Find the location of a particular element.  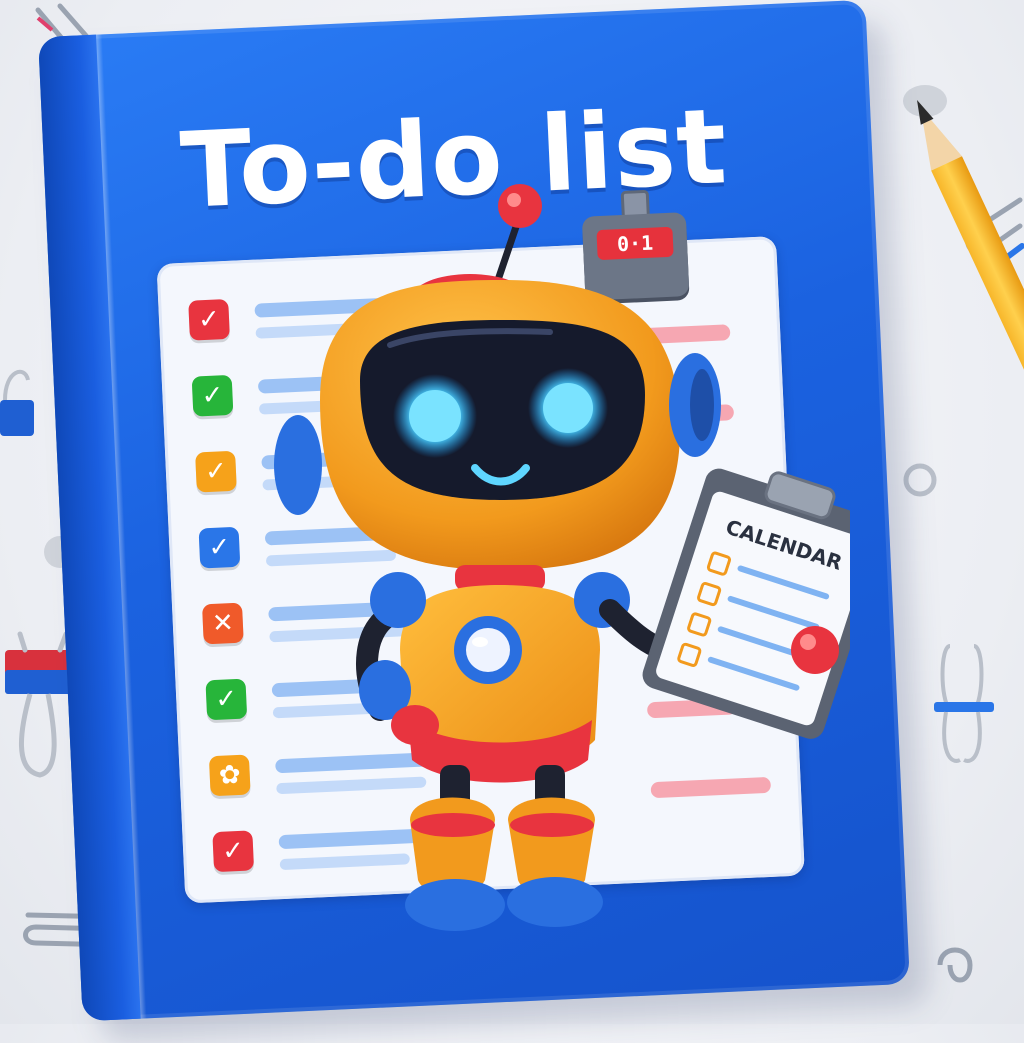

paperclip-icon is located at coordinates (955, 965).